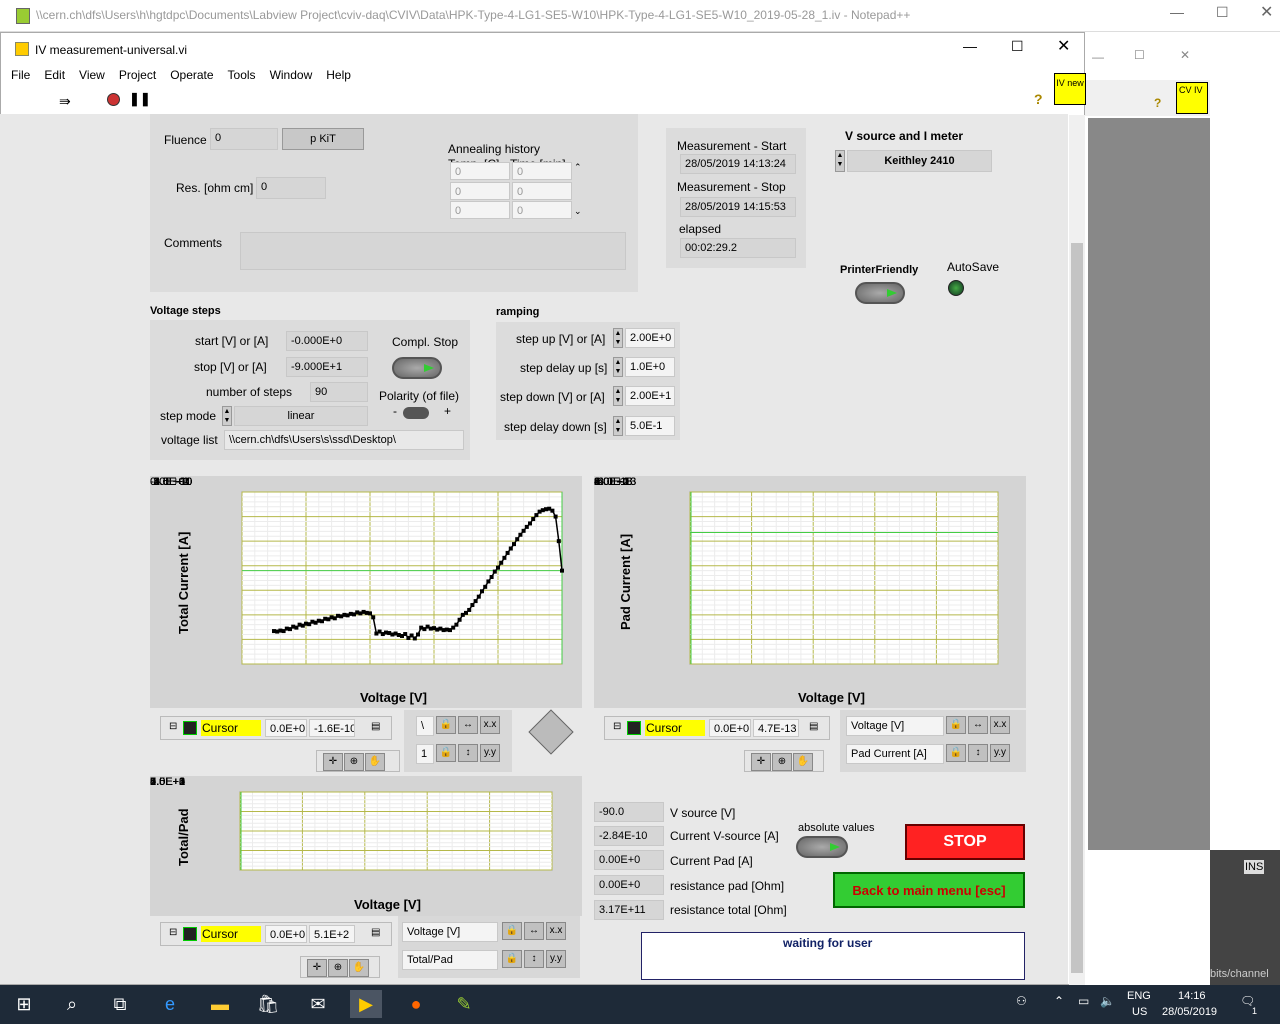 This screenshot has height=1024, width=1280. Describe the element at coordinates (618, 367) in the screenshot. I see `step-delay-up-spin: ▲ ▼` at that location.